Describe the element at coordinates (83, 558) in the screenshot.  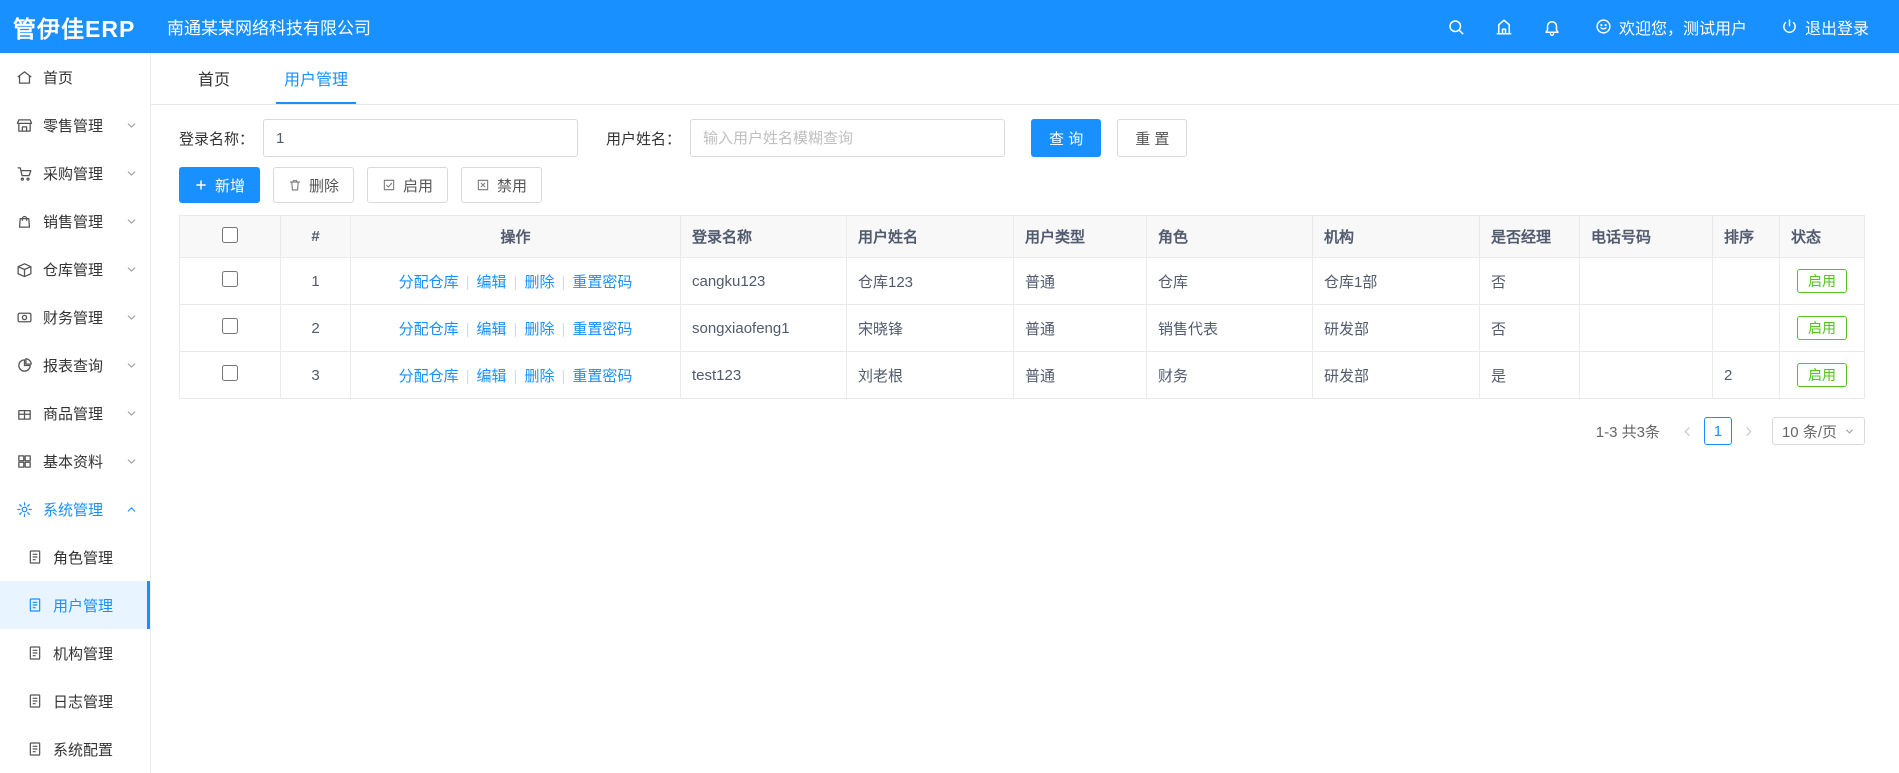
I see `sidebar-item-label: 角色管理` at that location.